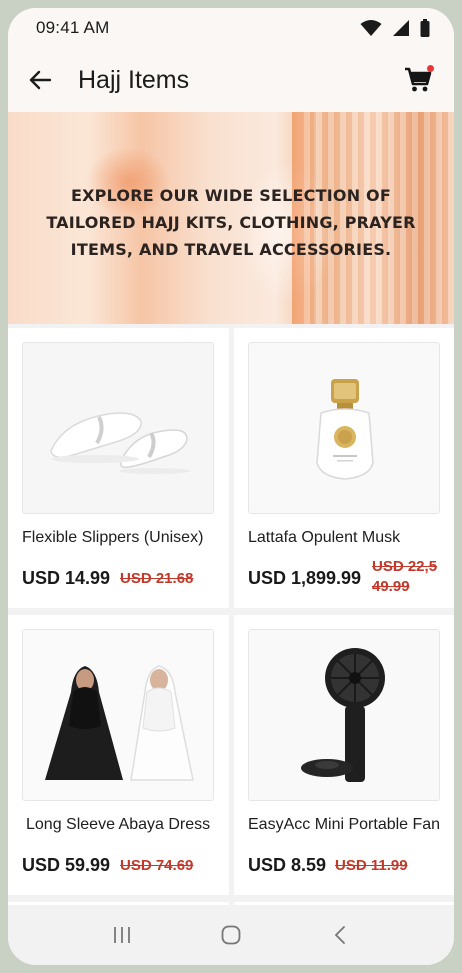 The image size is (462, 973). I want to click on status-bar: 09:41 AM, so click(231, 28).